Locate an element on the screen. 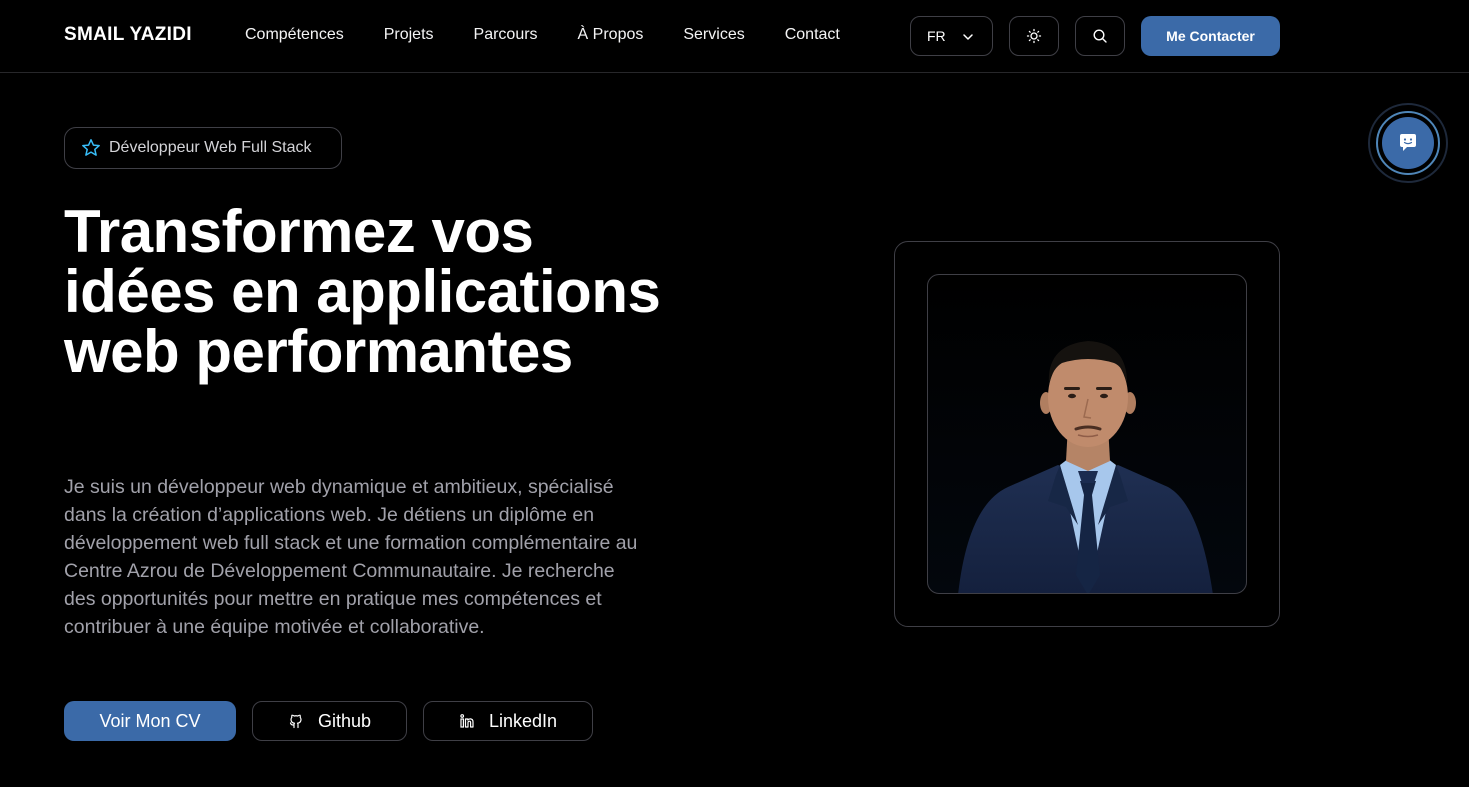 The height and width of the screenshot is (787, 1469). site-logo: SMAIL YAZIDI is located at coordinates (128, 35).